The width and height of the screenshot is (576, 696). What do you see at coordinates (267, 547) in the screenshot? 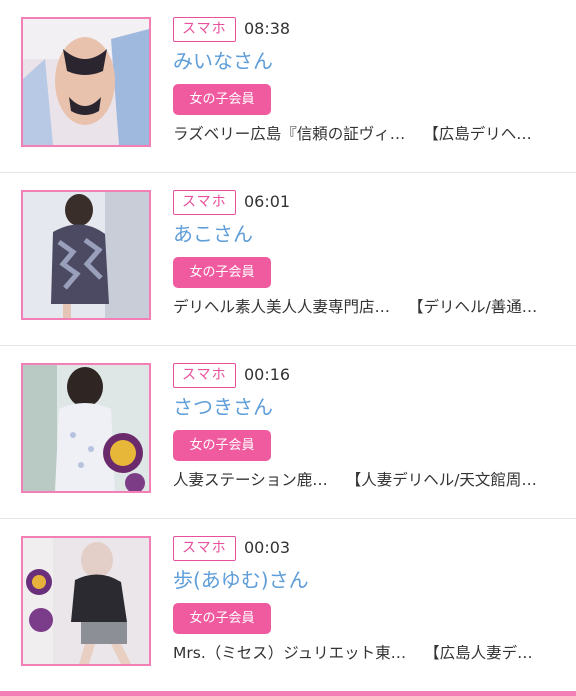
I see `post-time: 00:03` at bounding box center [267, 547].